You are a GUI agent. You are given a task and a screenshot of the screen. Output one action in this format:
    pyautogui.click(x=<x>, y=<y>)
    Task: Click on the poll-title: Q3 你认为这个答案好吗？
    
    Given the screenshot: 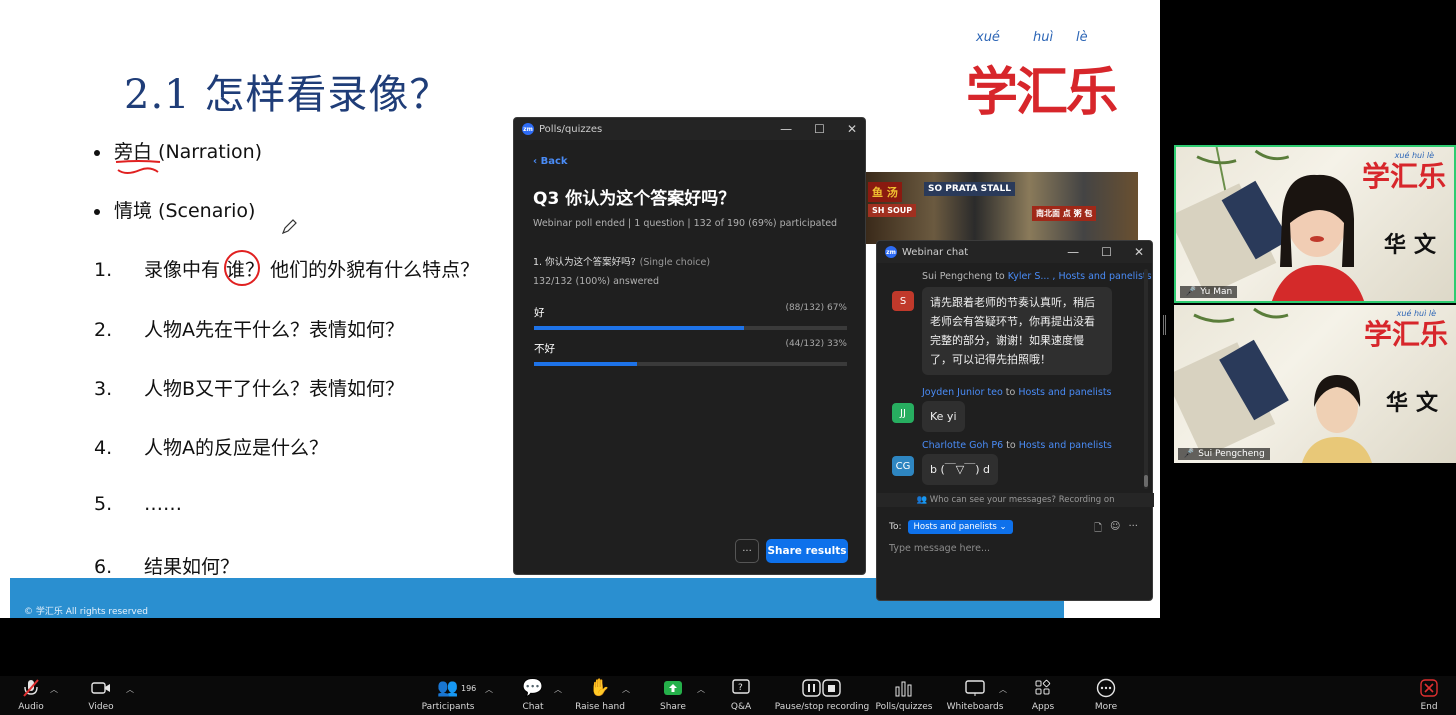 What is the action you would take?
    pyautogui.click(x=634, y=199)
    